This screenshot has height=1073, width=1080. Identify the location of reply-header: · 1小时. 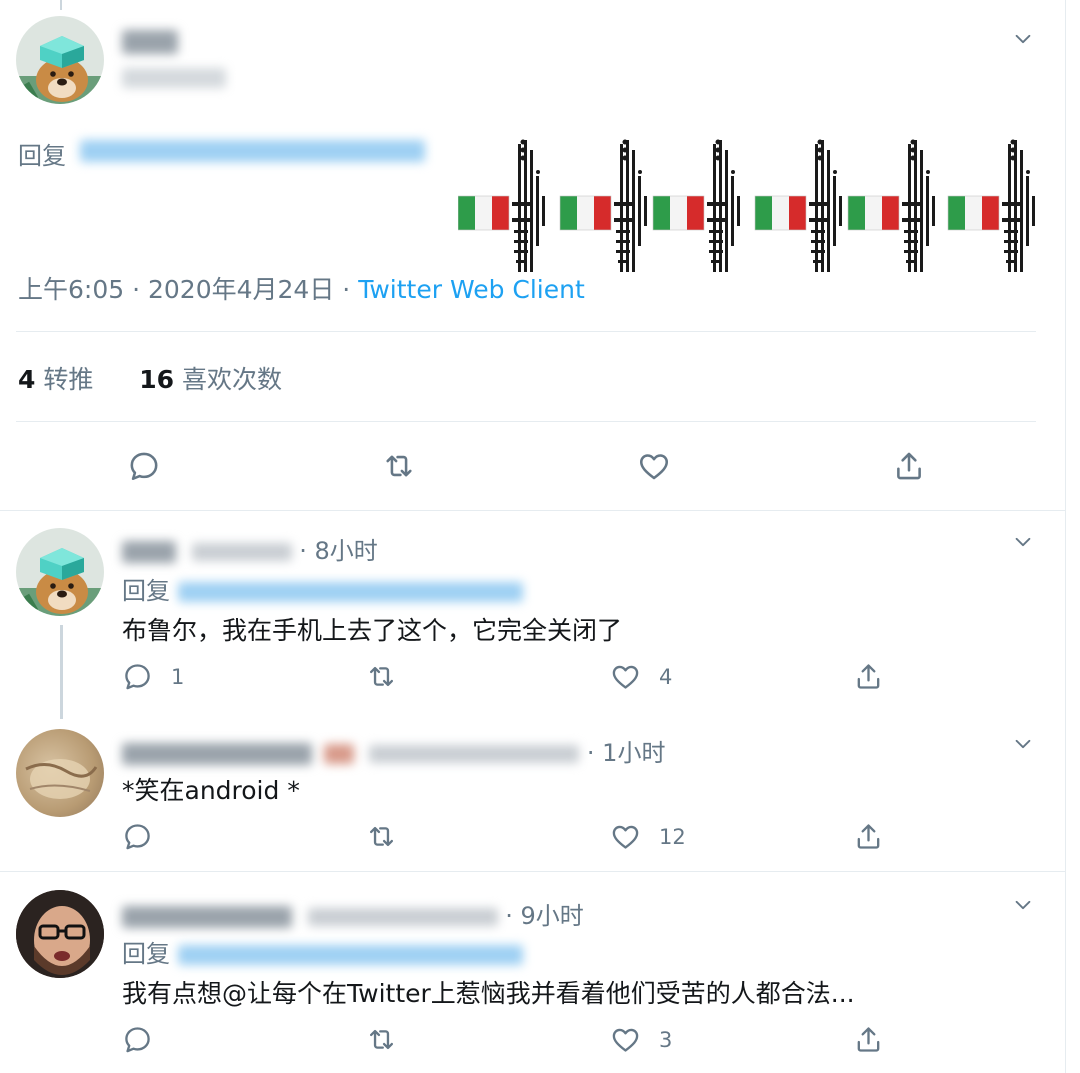
(393, 750).